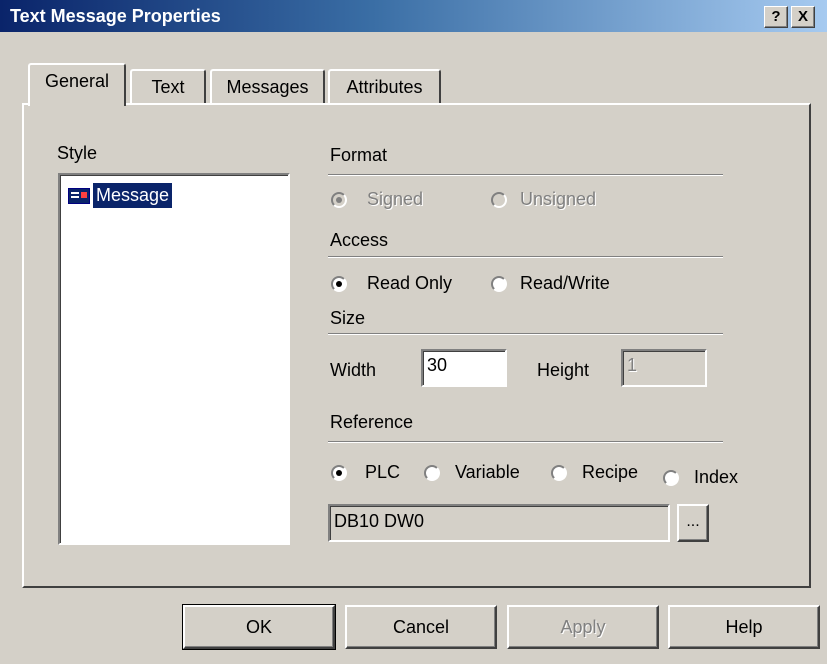  What do you see at coordinates (115, 16) in the screenshot?
I see `window-title: Text Message Properties` at bounding box center [115, 16].